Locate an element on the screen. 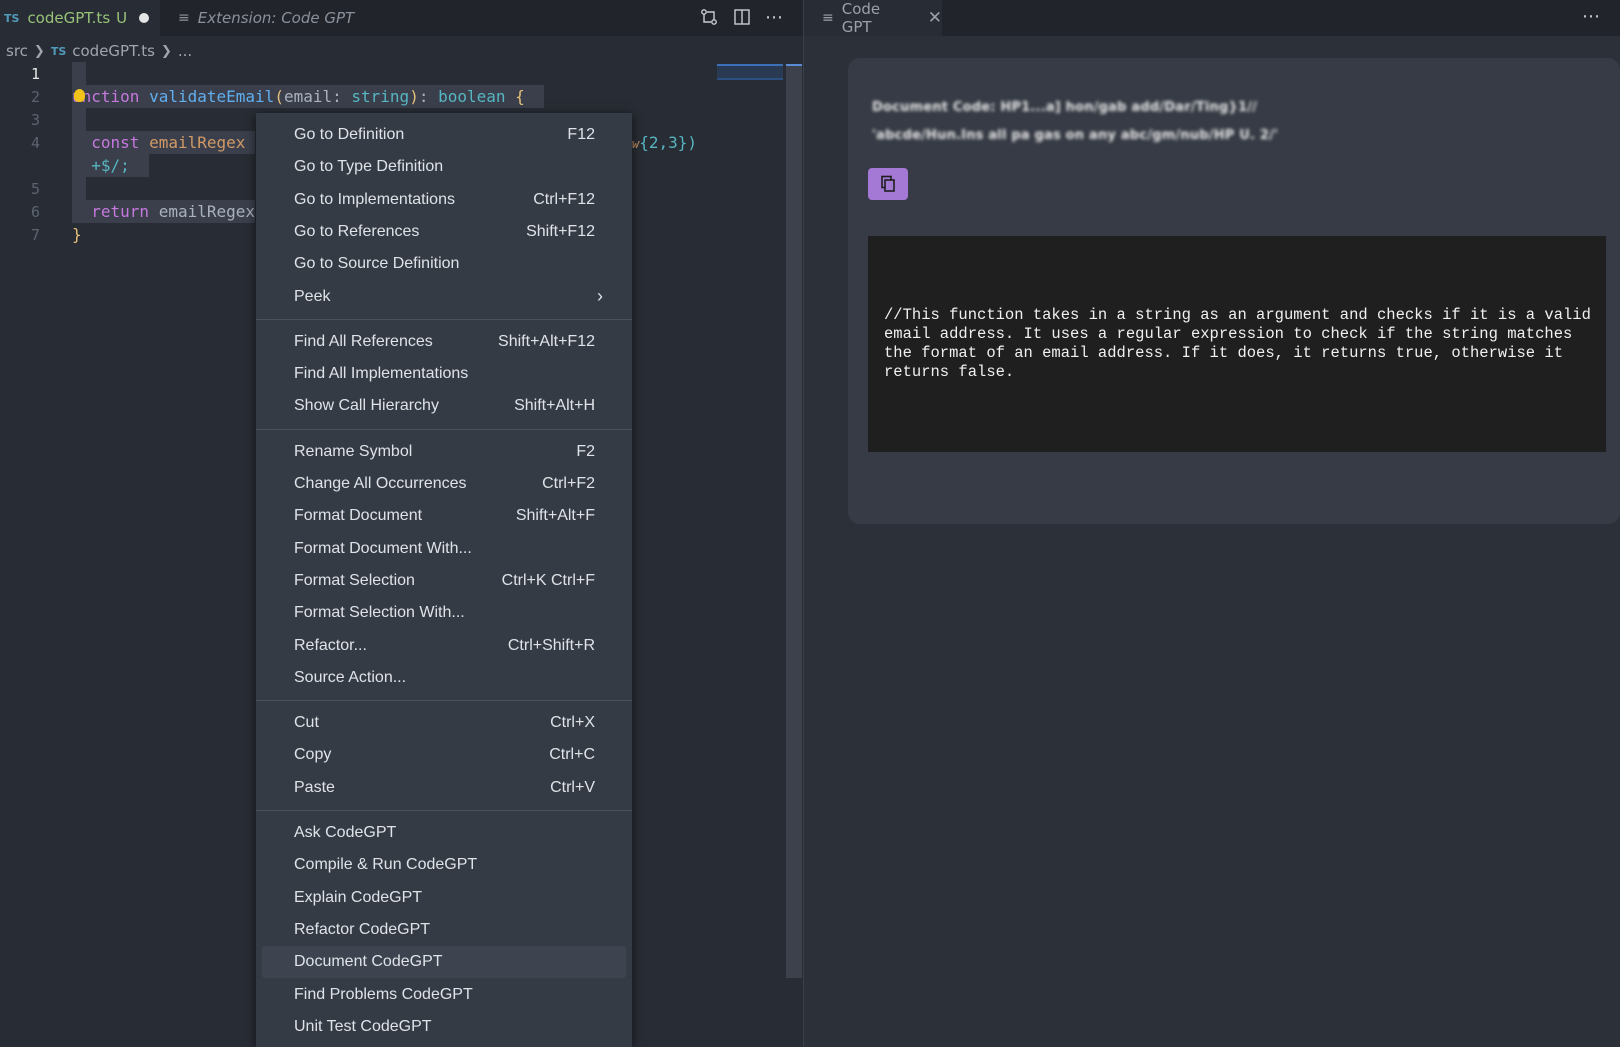  menu-item-label: Change All Occurrences is located at coordinates (380, 483).